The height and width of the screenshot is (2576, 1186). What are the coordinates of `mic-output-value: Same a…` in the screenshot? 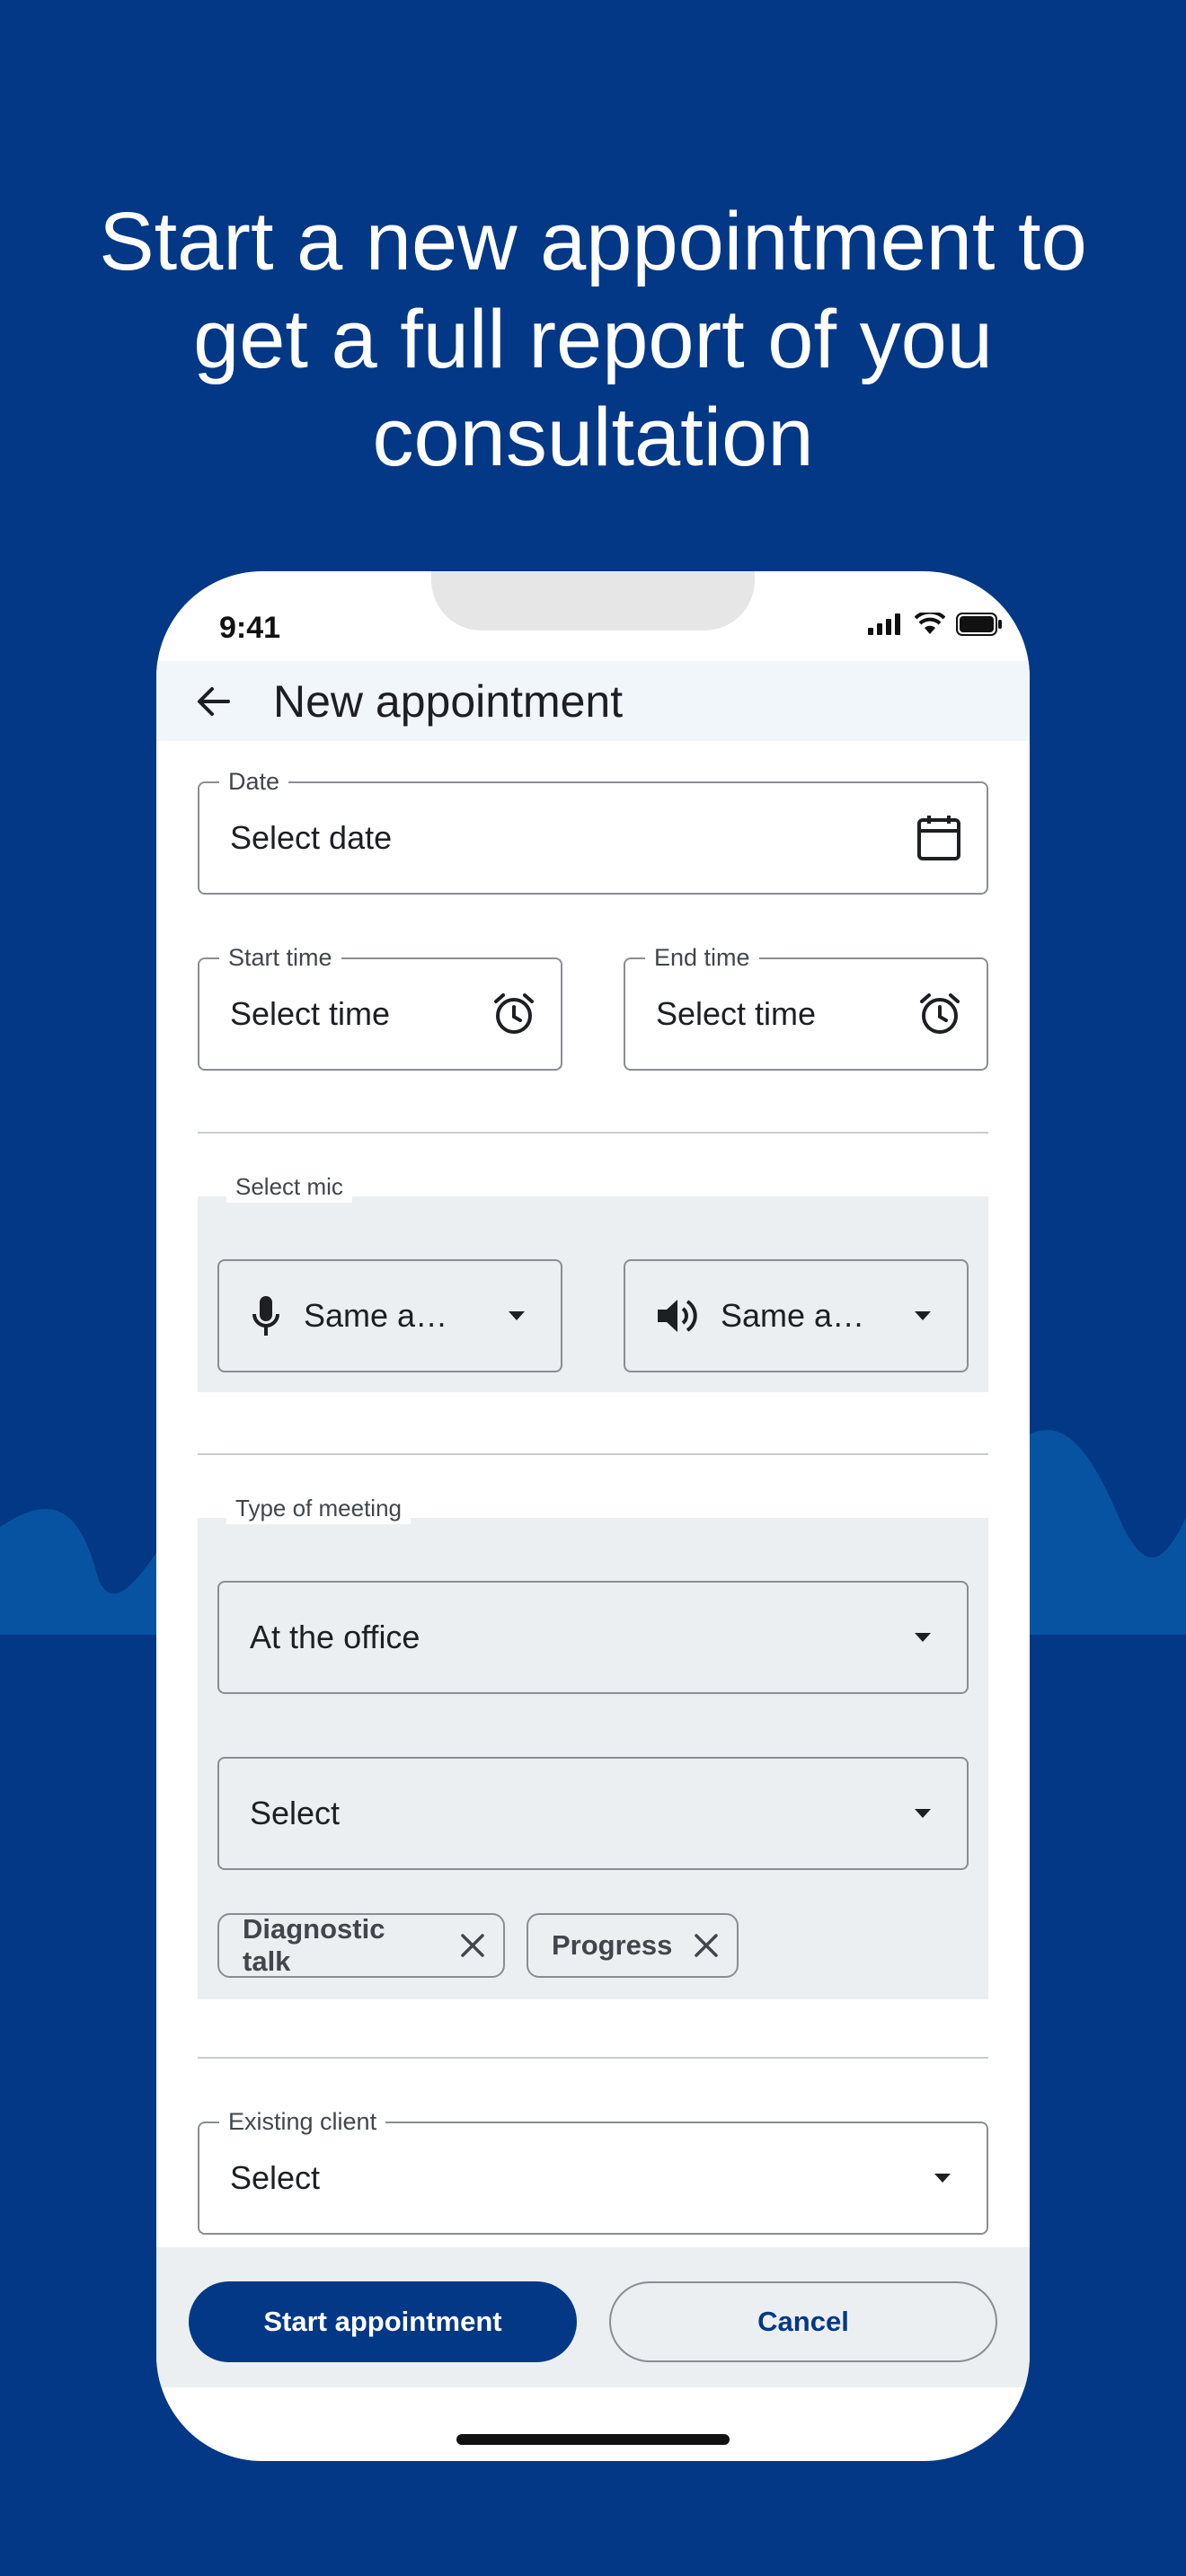 It's located at (793, 1315).